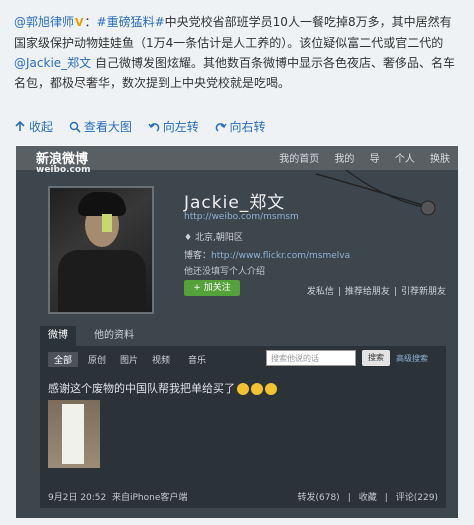 This screenshot has width=474, height=525. I want to click on filter-original: 原创, so click(97, 361).